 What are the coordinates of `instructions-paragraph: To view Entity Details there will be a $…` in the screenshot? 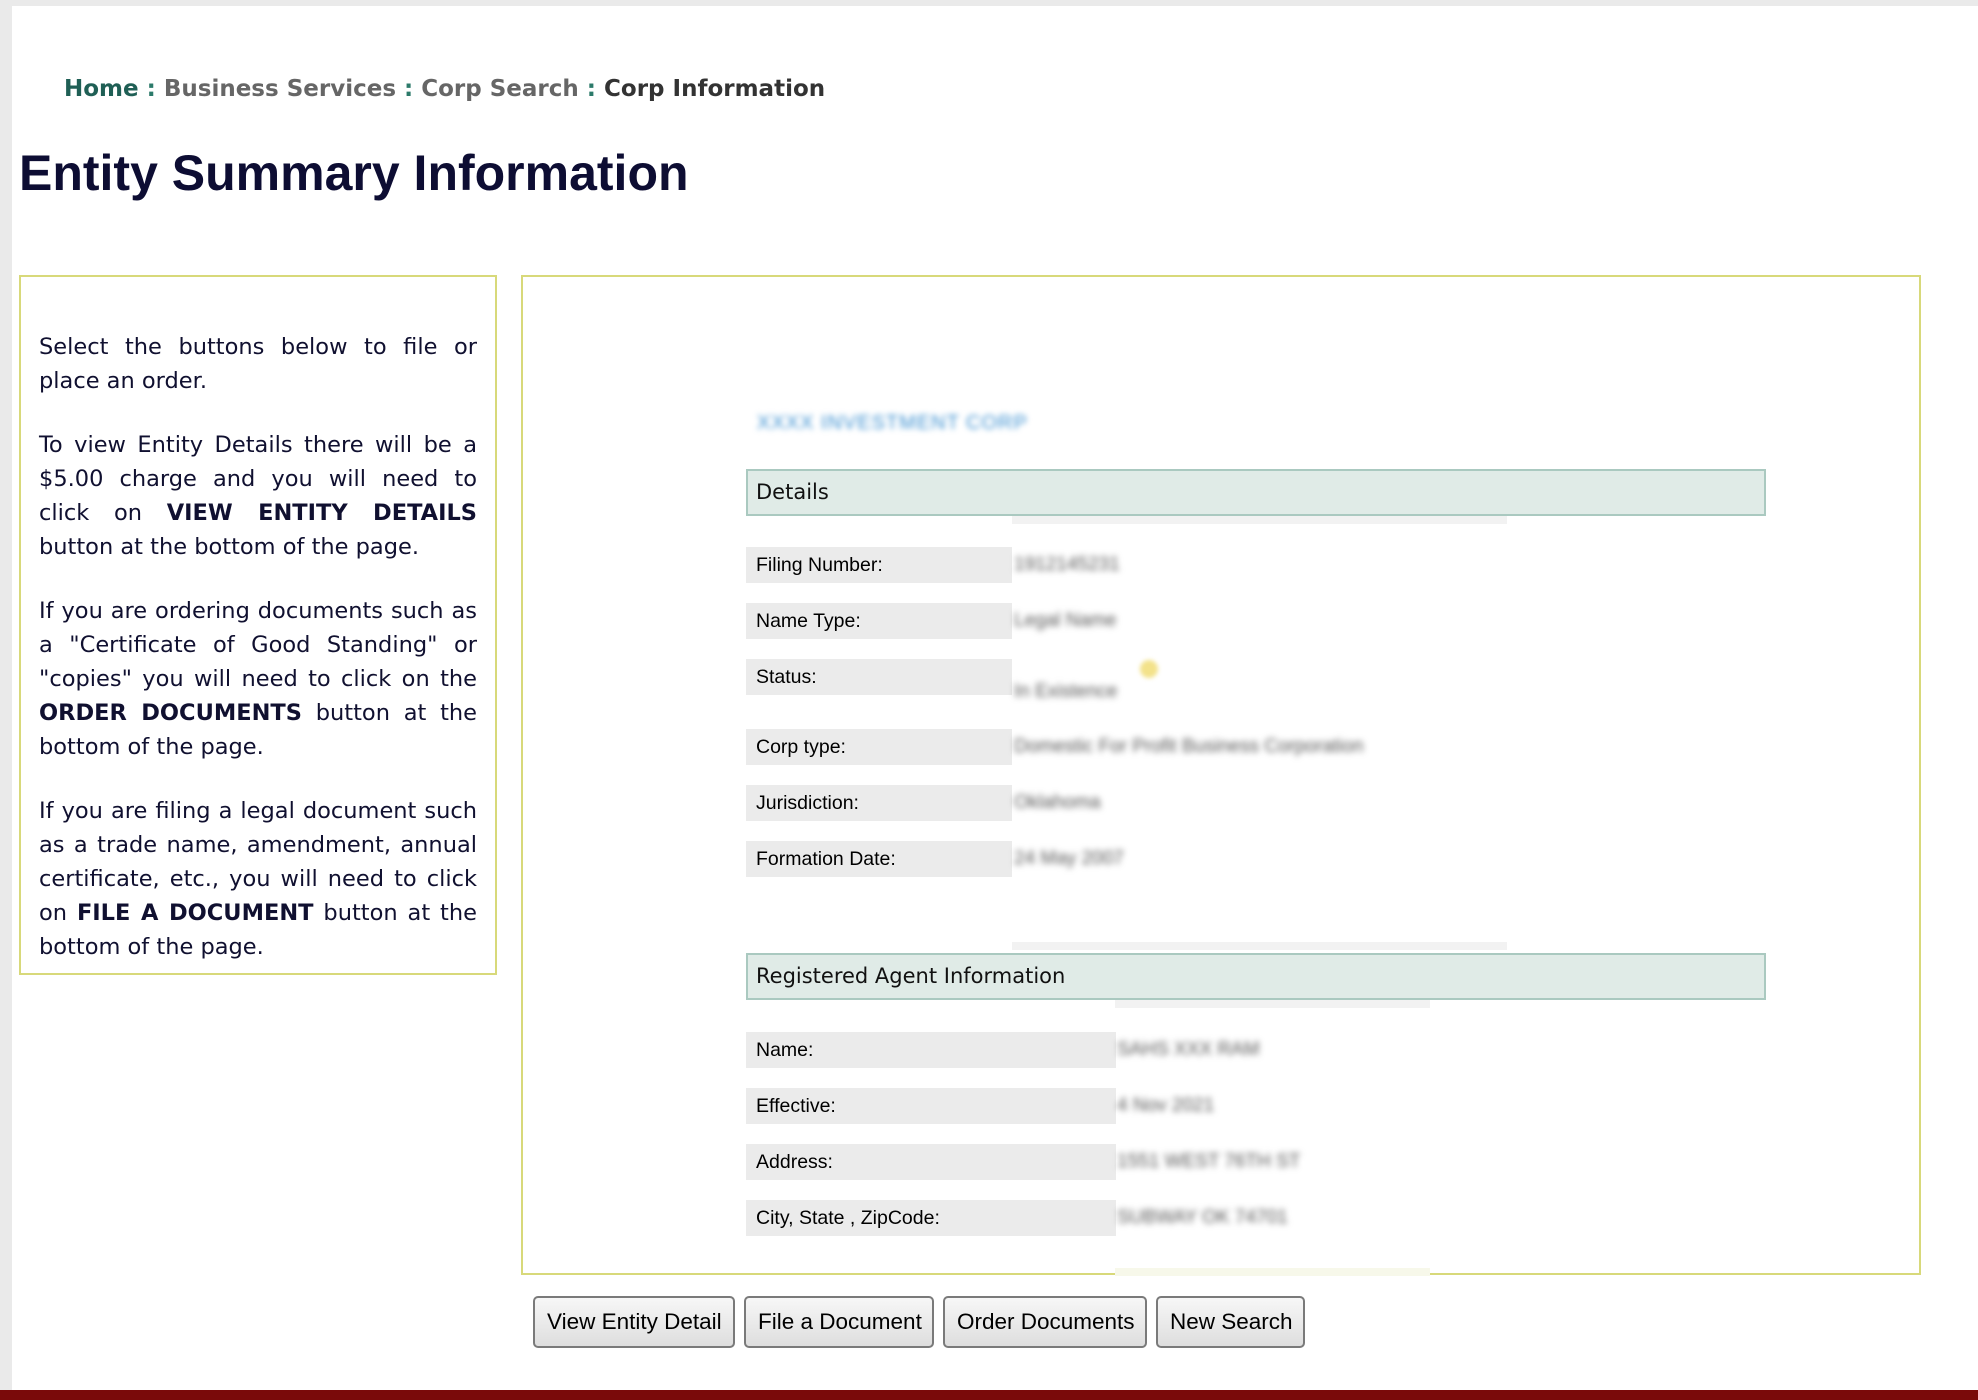 It's located at (258, 496).